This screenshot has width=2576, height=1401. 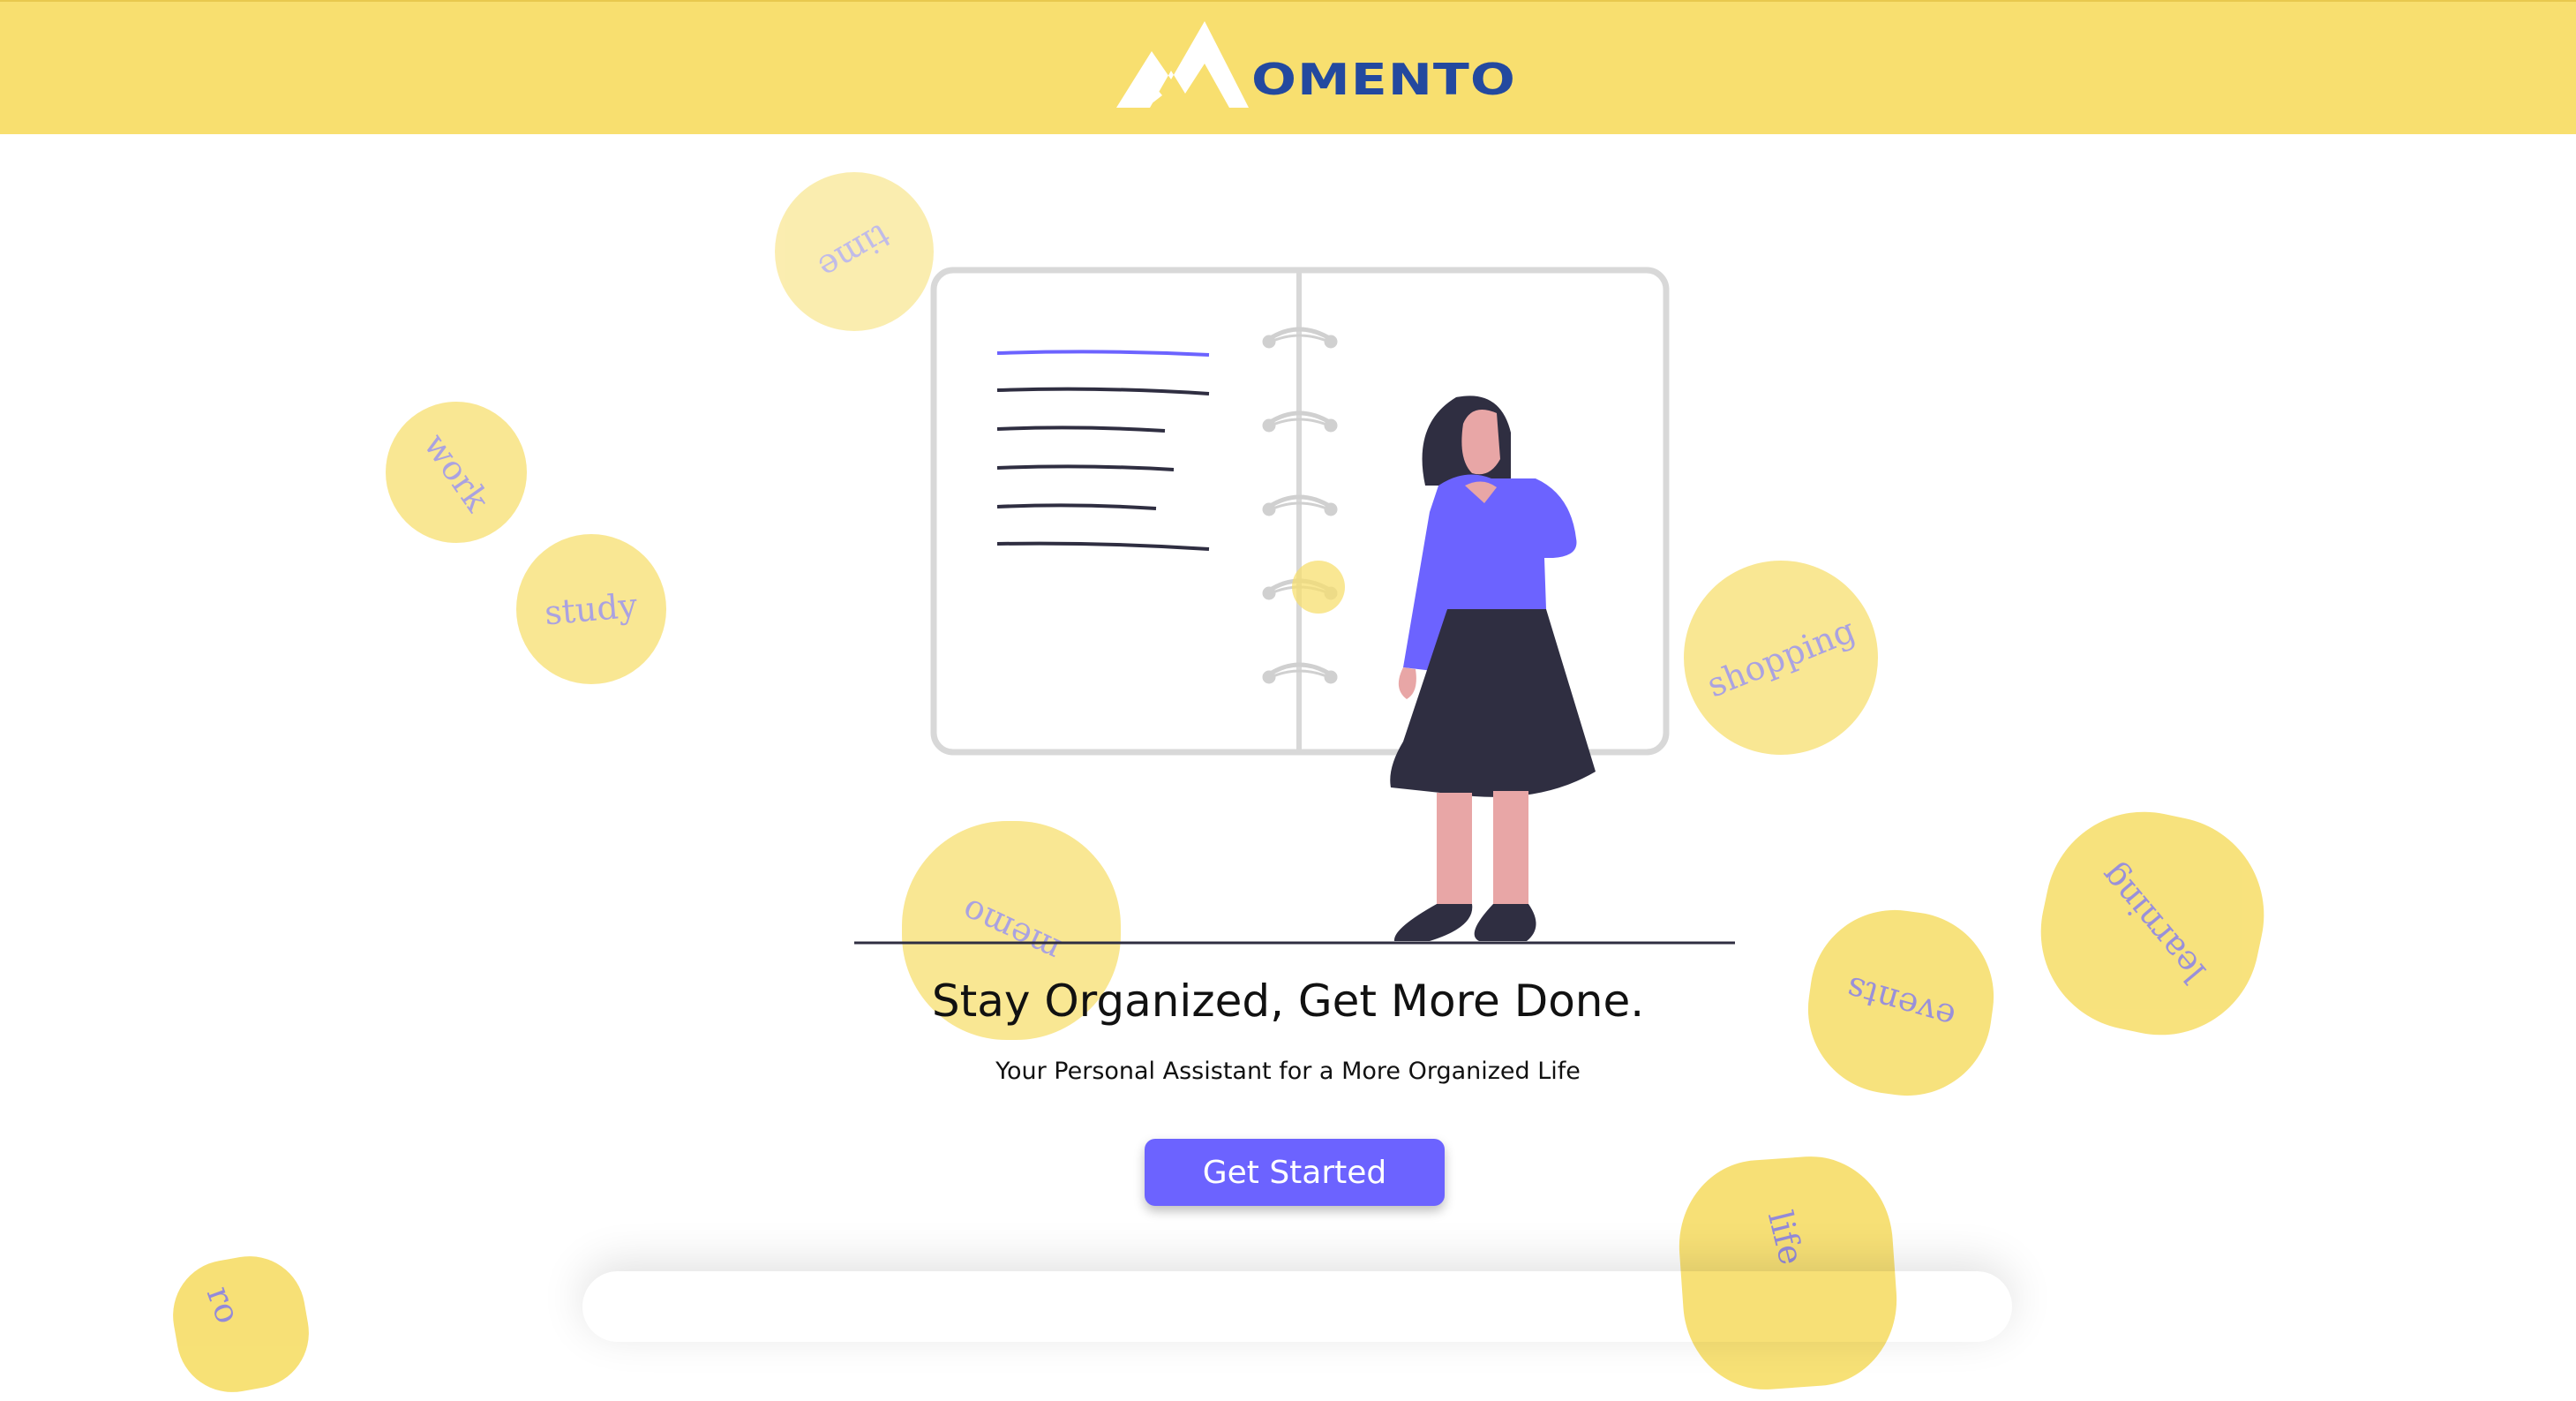 I want to click on tag-bubble-partial: ro, so click(x=241, y=1324).